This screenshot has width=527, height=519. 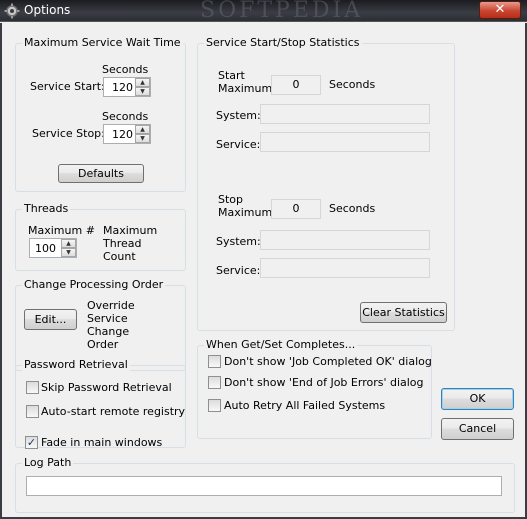 What do you see at coordinates (214, 382) in the screenshot?
I see `no-end-of-job-errors-checkbox` at bounding box center [214, 382].